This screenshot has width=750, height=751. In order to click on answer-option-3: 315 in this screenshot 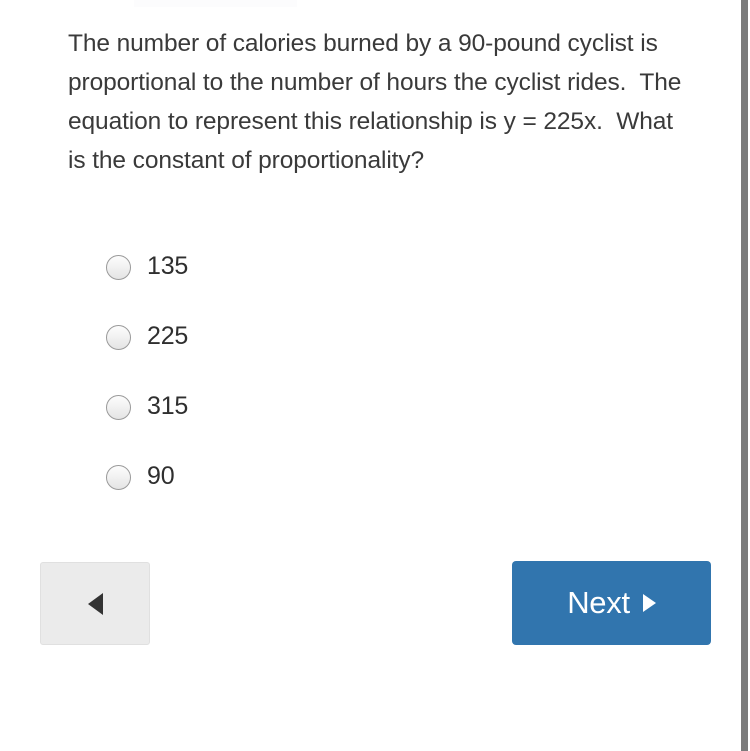, I will do `click(306, 427)`.